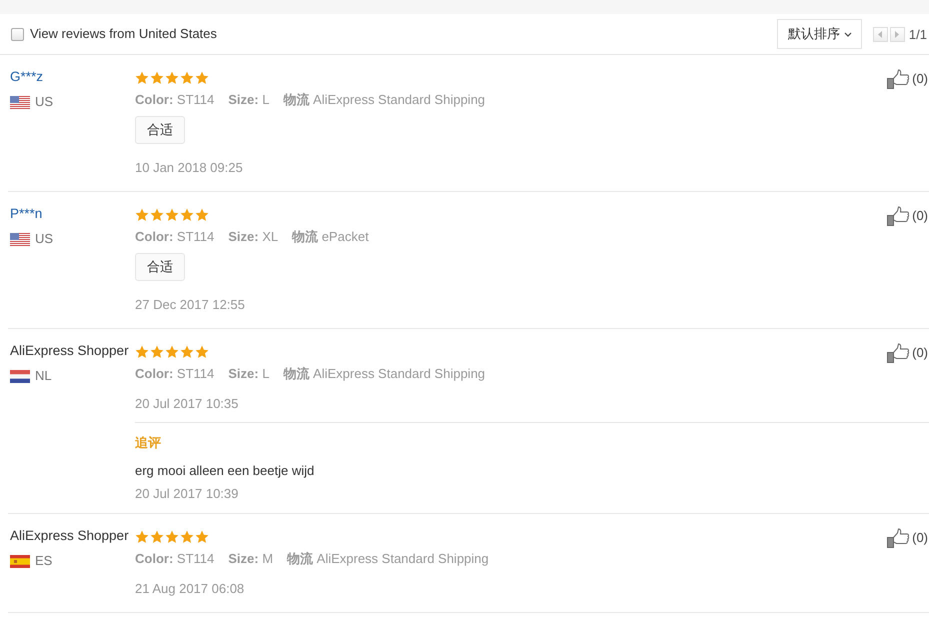 The width and height of the screenshot is (929, 617). Describe the element at coordinates (251, 559) in the screenshot. I see `product-attribute: Size: M` at that location.